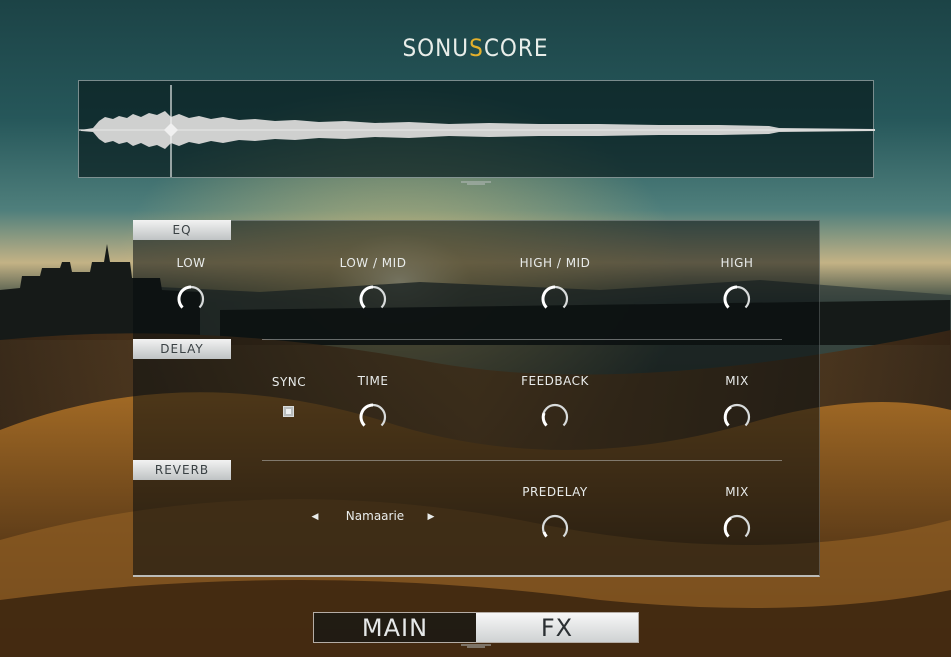  Describe the element at coordinates (182, 470) in the screenshot. I see `reverb-section-tab: REVERB` at that location.